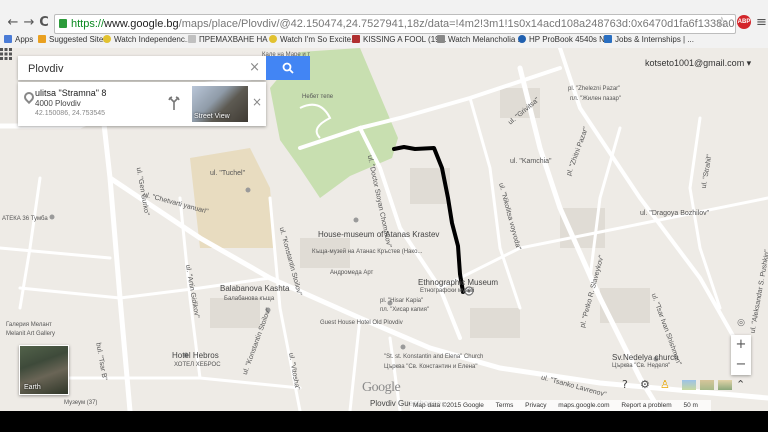  Describe the element at coordinates (741, 365) in the screenshot. I see `zoom-out-button: −` at that location.